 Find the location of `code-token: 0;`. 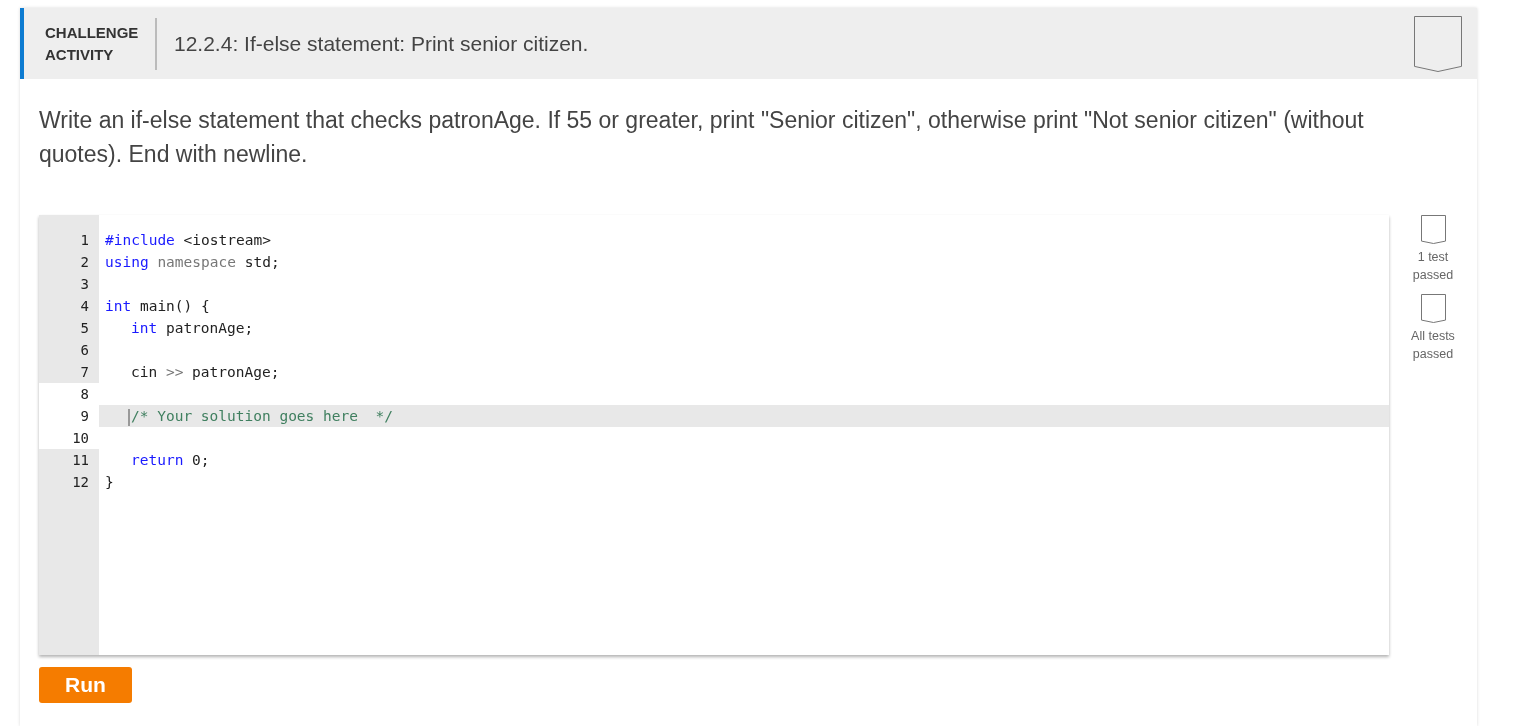

code-token: 0; is located at coordinates (200, 460).